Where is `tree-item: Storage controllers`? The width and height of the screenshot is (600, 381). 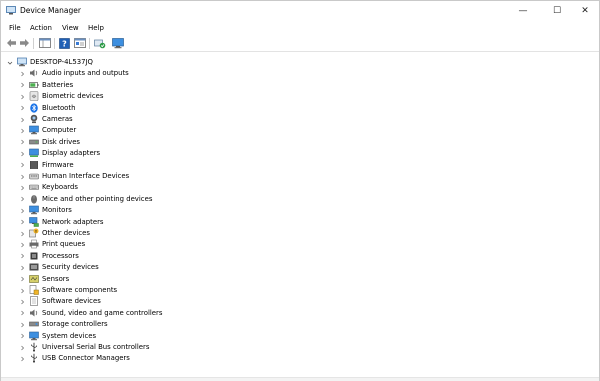 tree-item: Storage controllers is located at coordinates (300, 324).